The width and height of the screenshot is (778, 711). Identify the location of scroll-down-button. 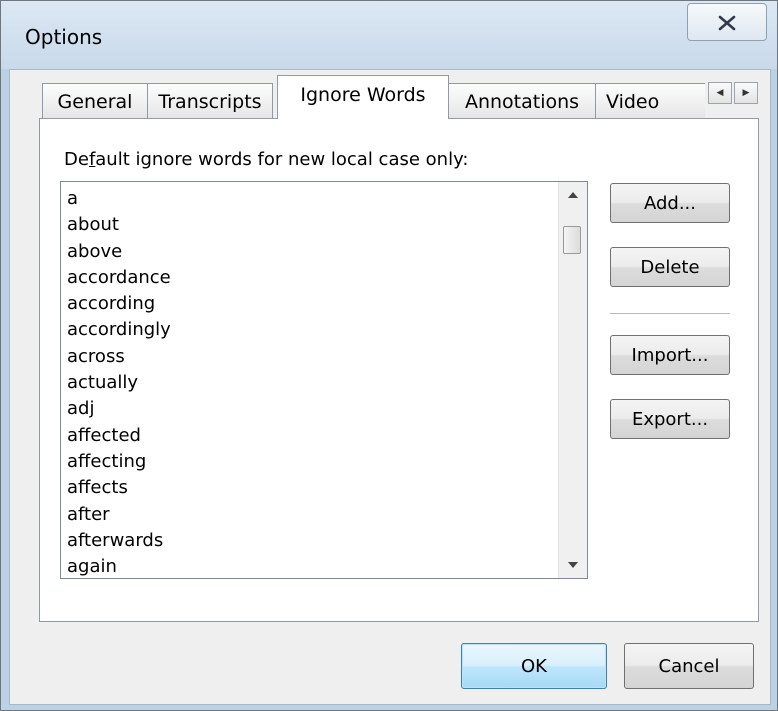
(573, 565).